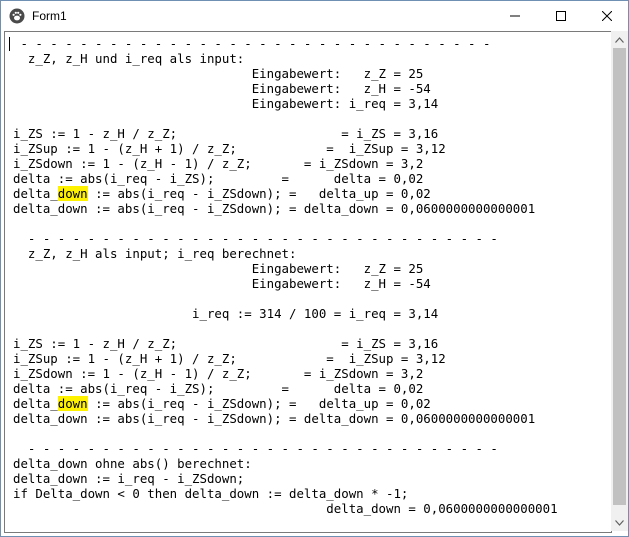 Image resolution: width=629 pixels, height=537 pixels. I want to click on minimize-button, so click(515, 16).